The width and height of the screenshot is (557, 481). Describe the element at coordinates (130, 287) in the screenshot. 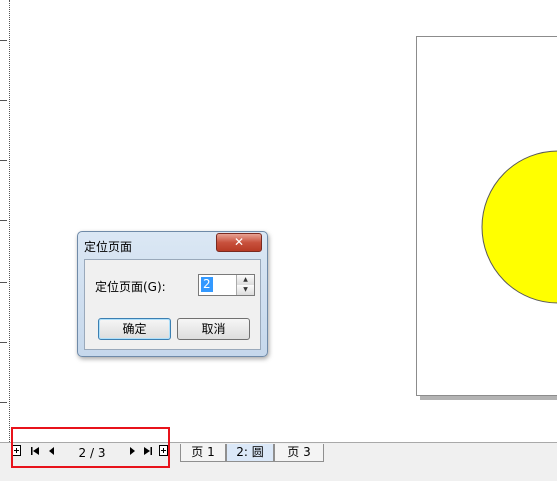

I see `page-field-label: 定位页面(G):` at that location.